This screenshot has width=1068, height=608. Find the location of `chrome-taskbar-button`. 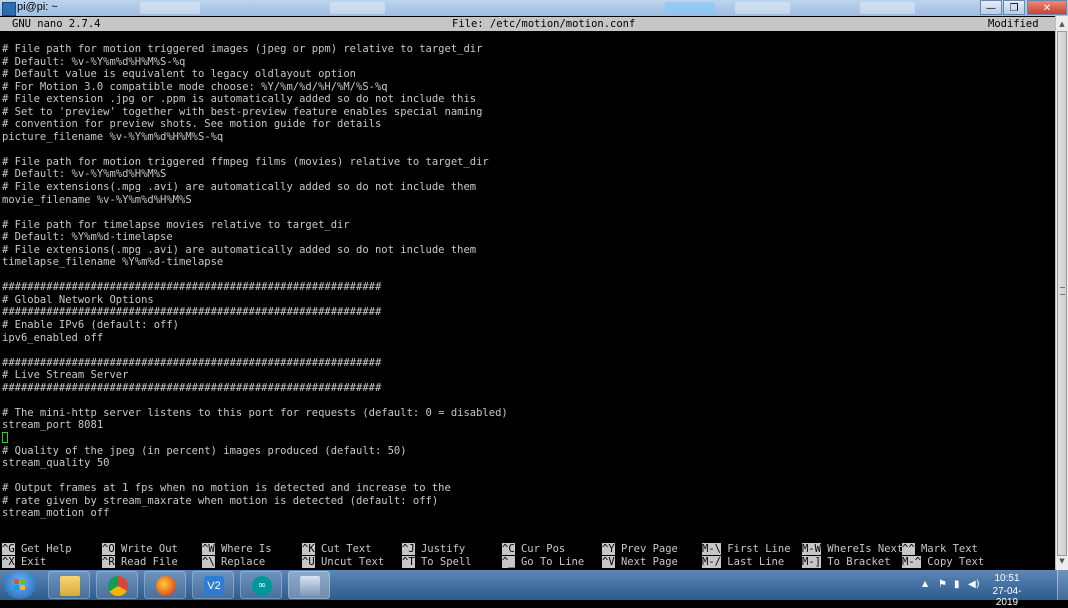

chrome-taskbar-button is located at coordinates (117, 585).